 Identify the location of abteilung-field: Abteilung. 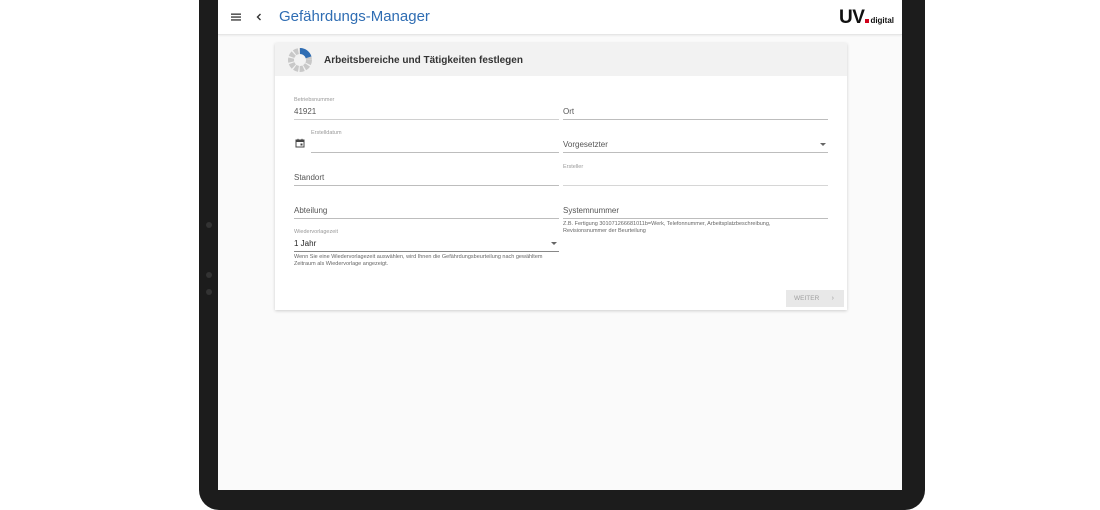
(426, 207).